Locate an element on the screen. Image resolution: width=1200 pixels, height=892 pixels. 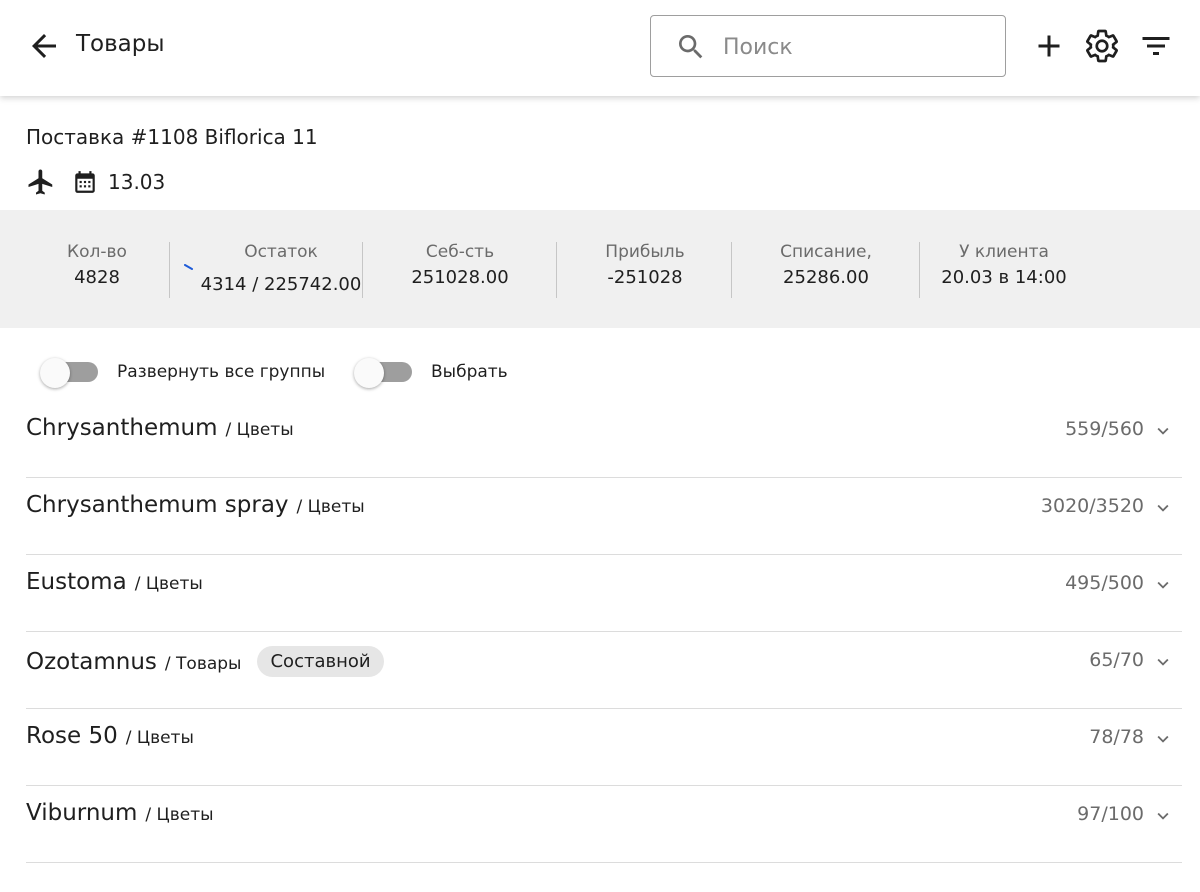
group-name: Eustoma is located at coordinates (76, 582).